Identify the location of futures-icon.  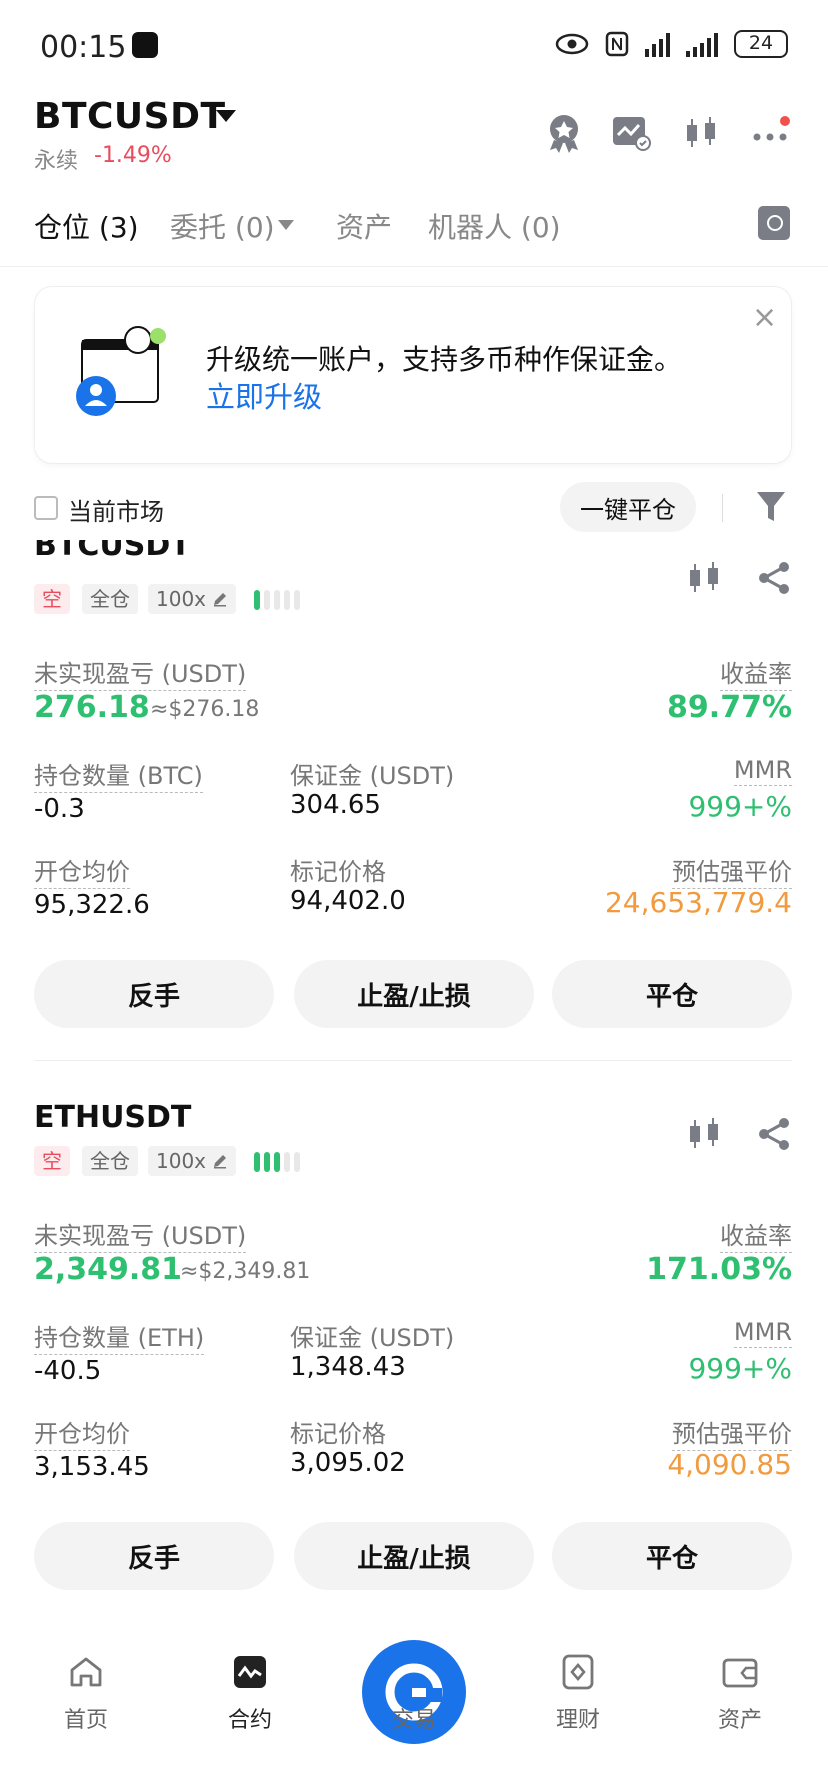
(250, 1672).